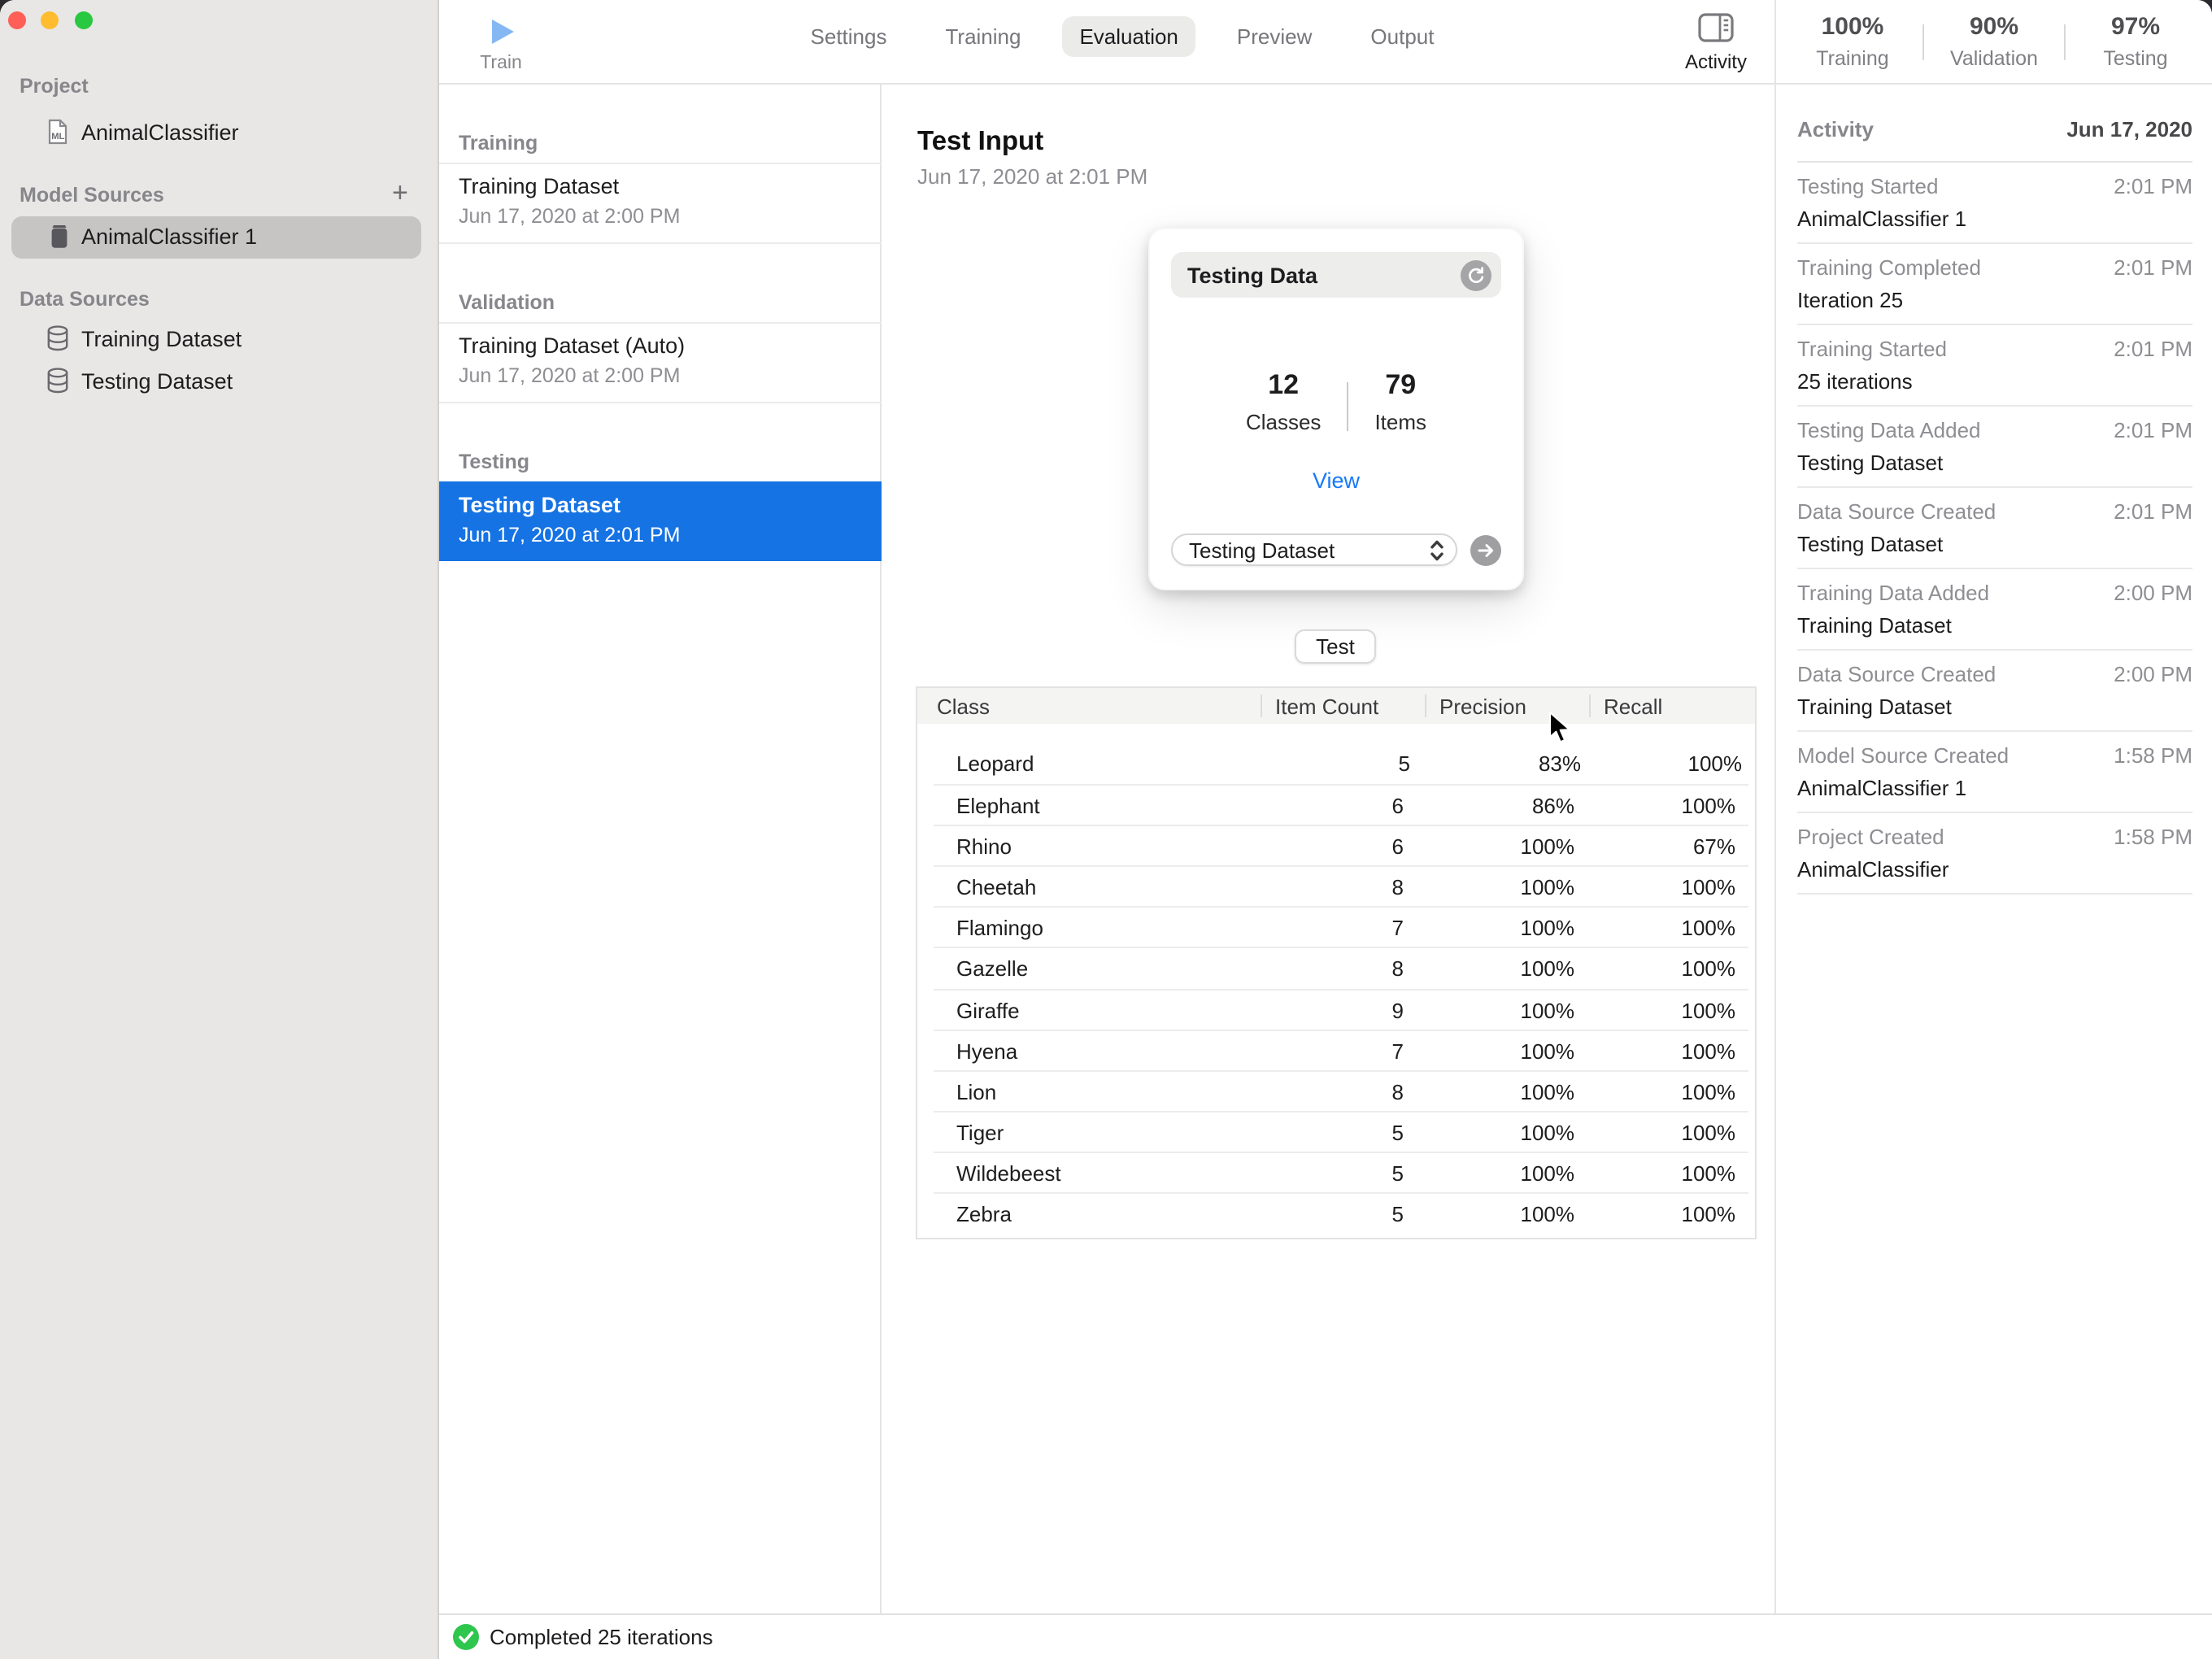  What do you see at coordinates (1713, 847) in the screenshot?
I see `cell-recall: 67%` at bounding box center [1713, 847].